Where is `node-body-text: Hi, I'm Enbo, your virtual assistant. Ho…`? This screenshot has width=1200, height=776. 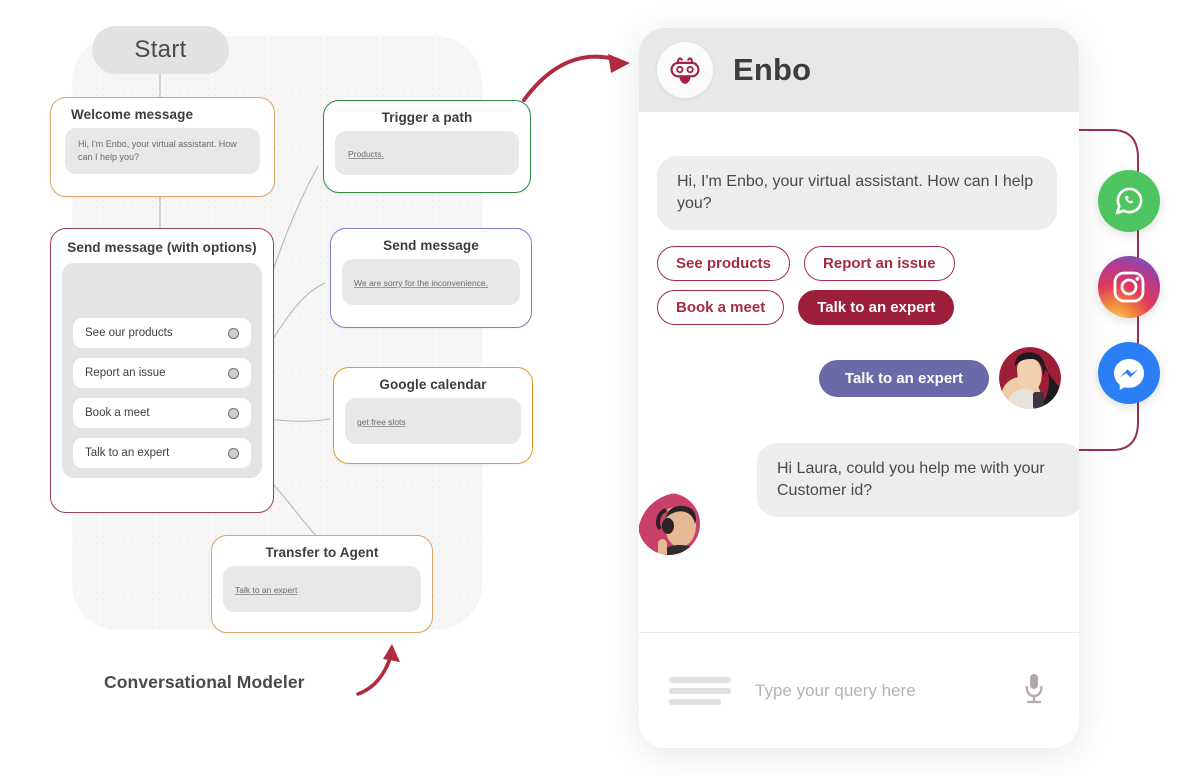 node-body-text: Hi, I'm Enbo, your virtual assistant. Ho… is located at coordinates (157, 151).